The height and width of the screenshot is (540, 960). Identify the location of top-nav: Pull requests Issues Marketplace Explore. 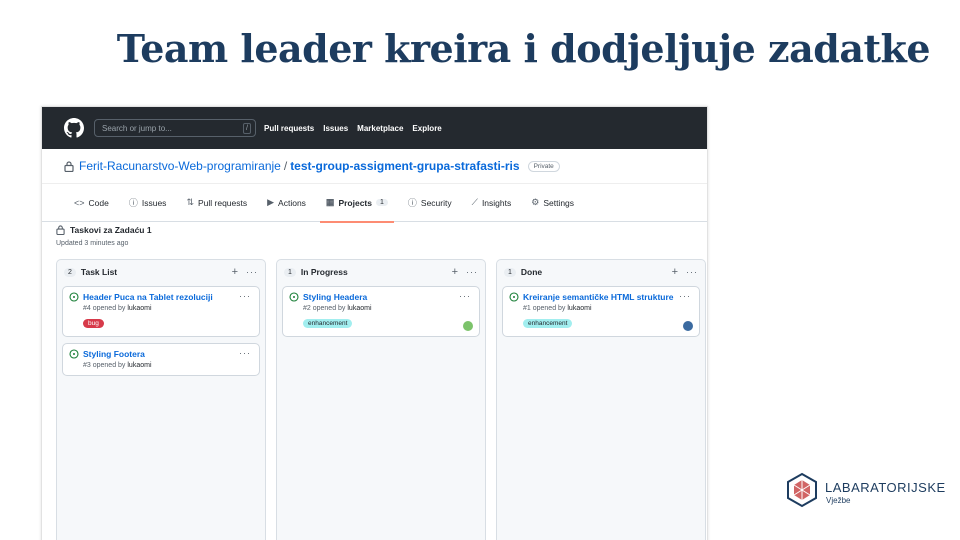
(353, 128).